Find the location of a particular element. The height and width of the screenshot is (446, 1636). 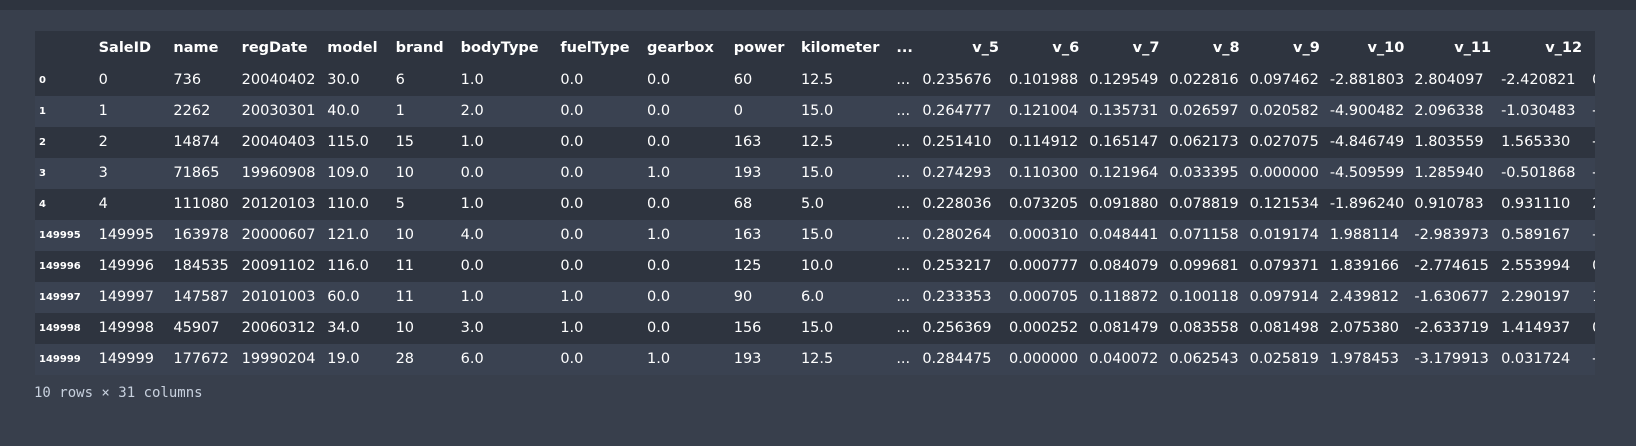

index-header is located at coordinates (65, 48).